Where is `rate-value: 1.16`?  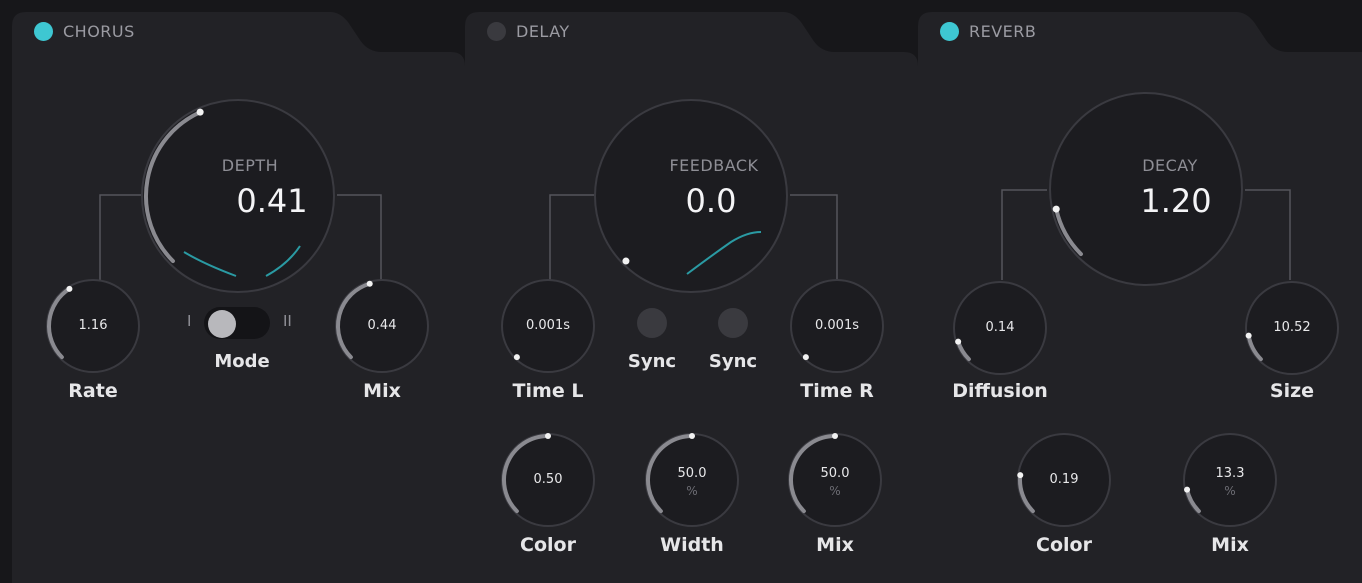
rate-value: 1.16 is located at coordinates (93, 325).